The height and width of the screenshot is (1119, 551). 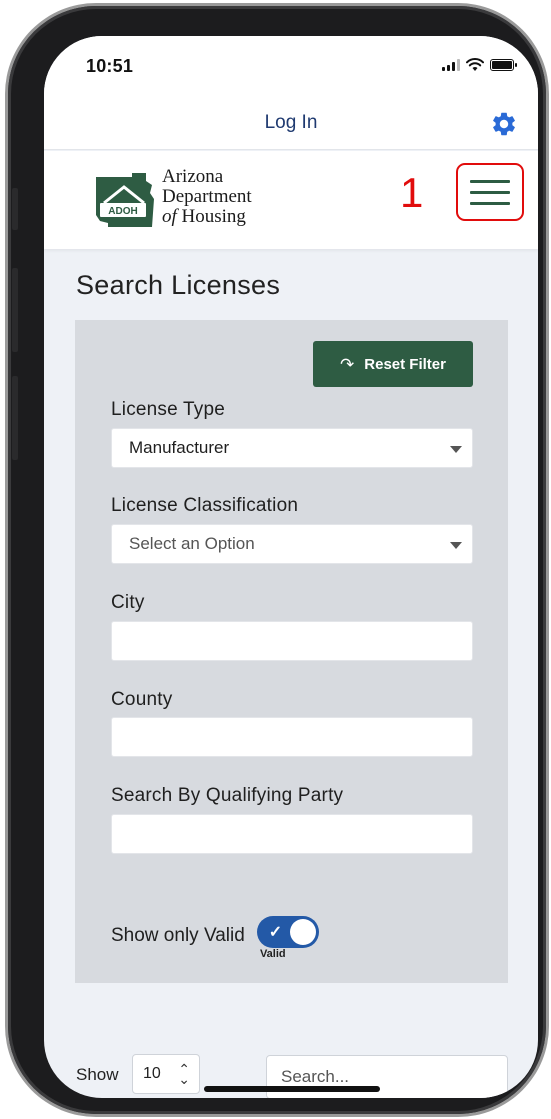 I want to click on show-only-valid-row: Show only Valid ✓ Valid, so click(x=215, y=937).